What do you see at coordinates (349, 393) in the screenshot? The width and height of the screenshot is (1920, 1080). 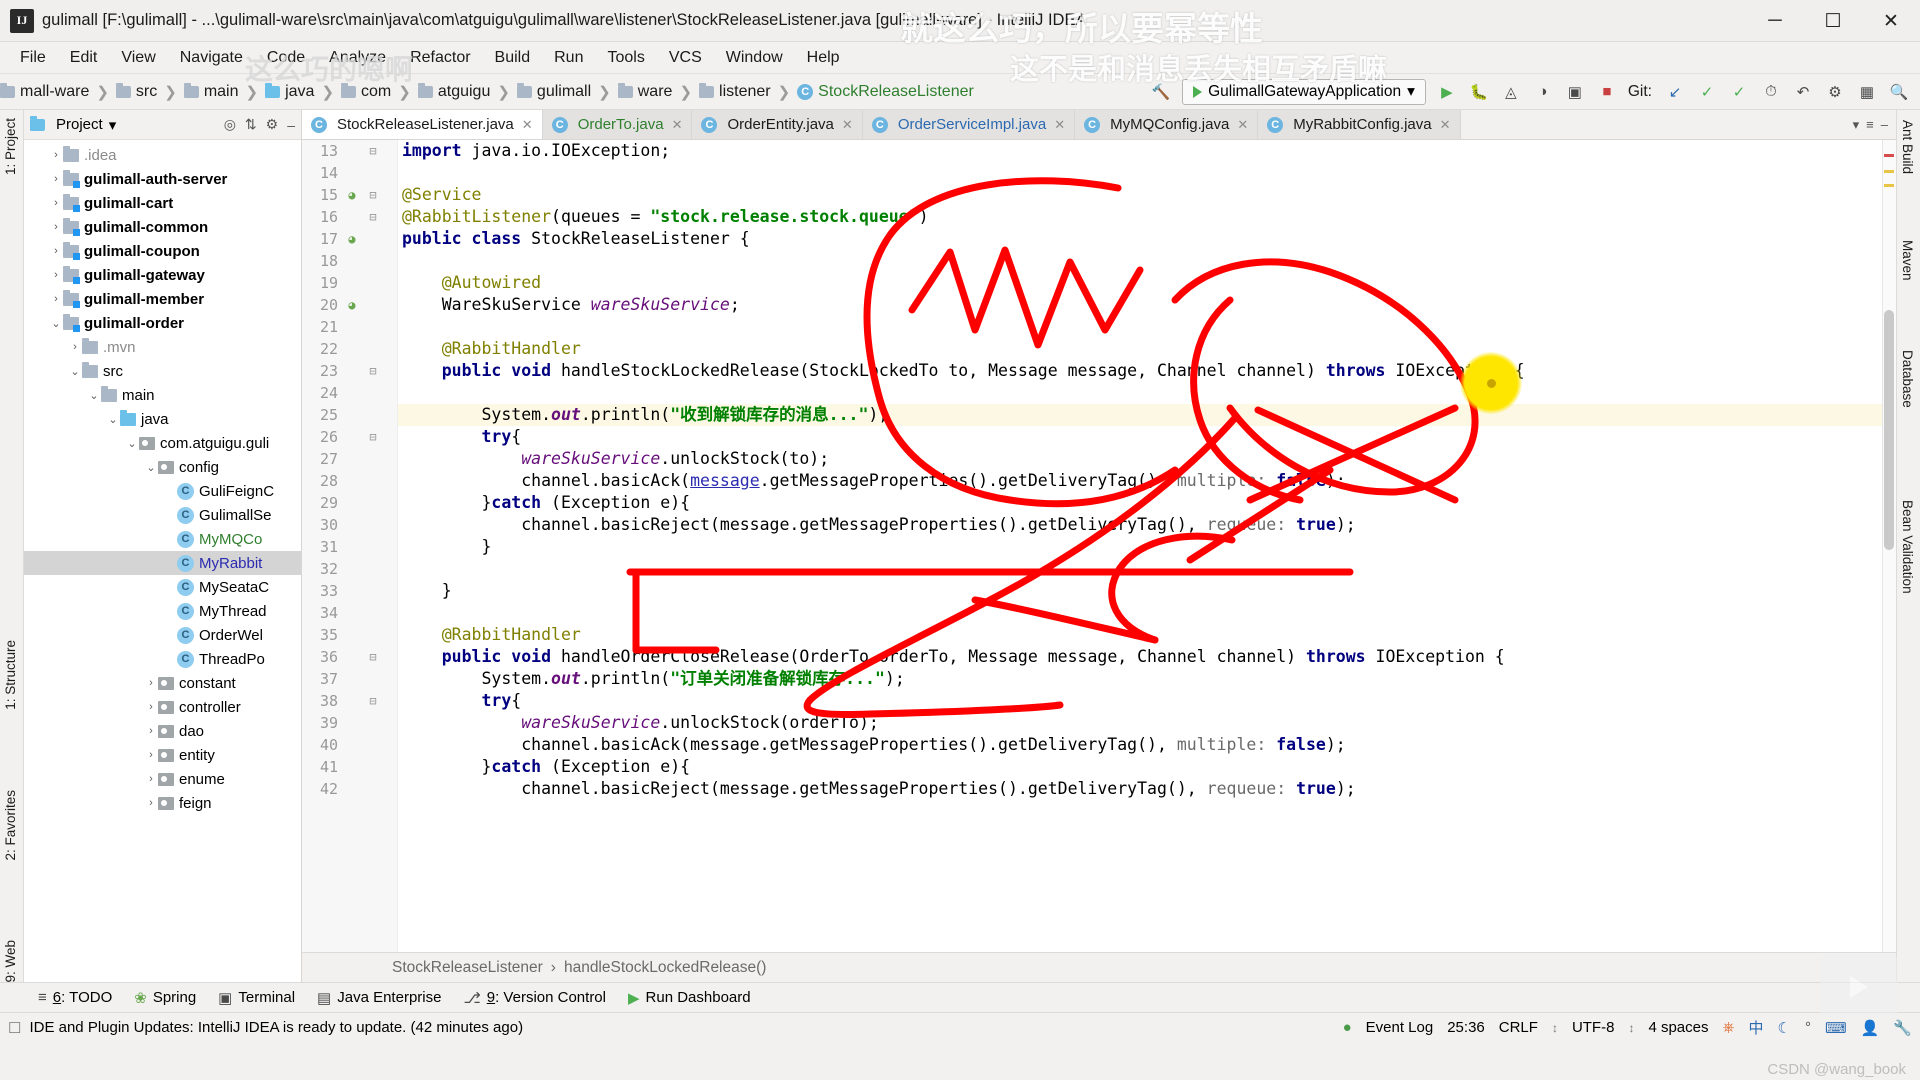 I see `gutter-line: 24` at bounding box center [349, 393].